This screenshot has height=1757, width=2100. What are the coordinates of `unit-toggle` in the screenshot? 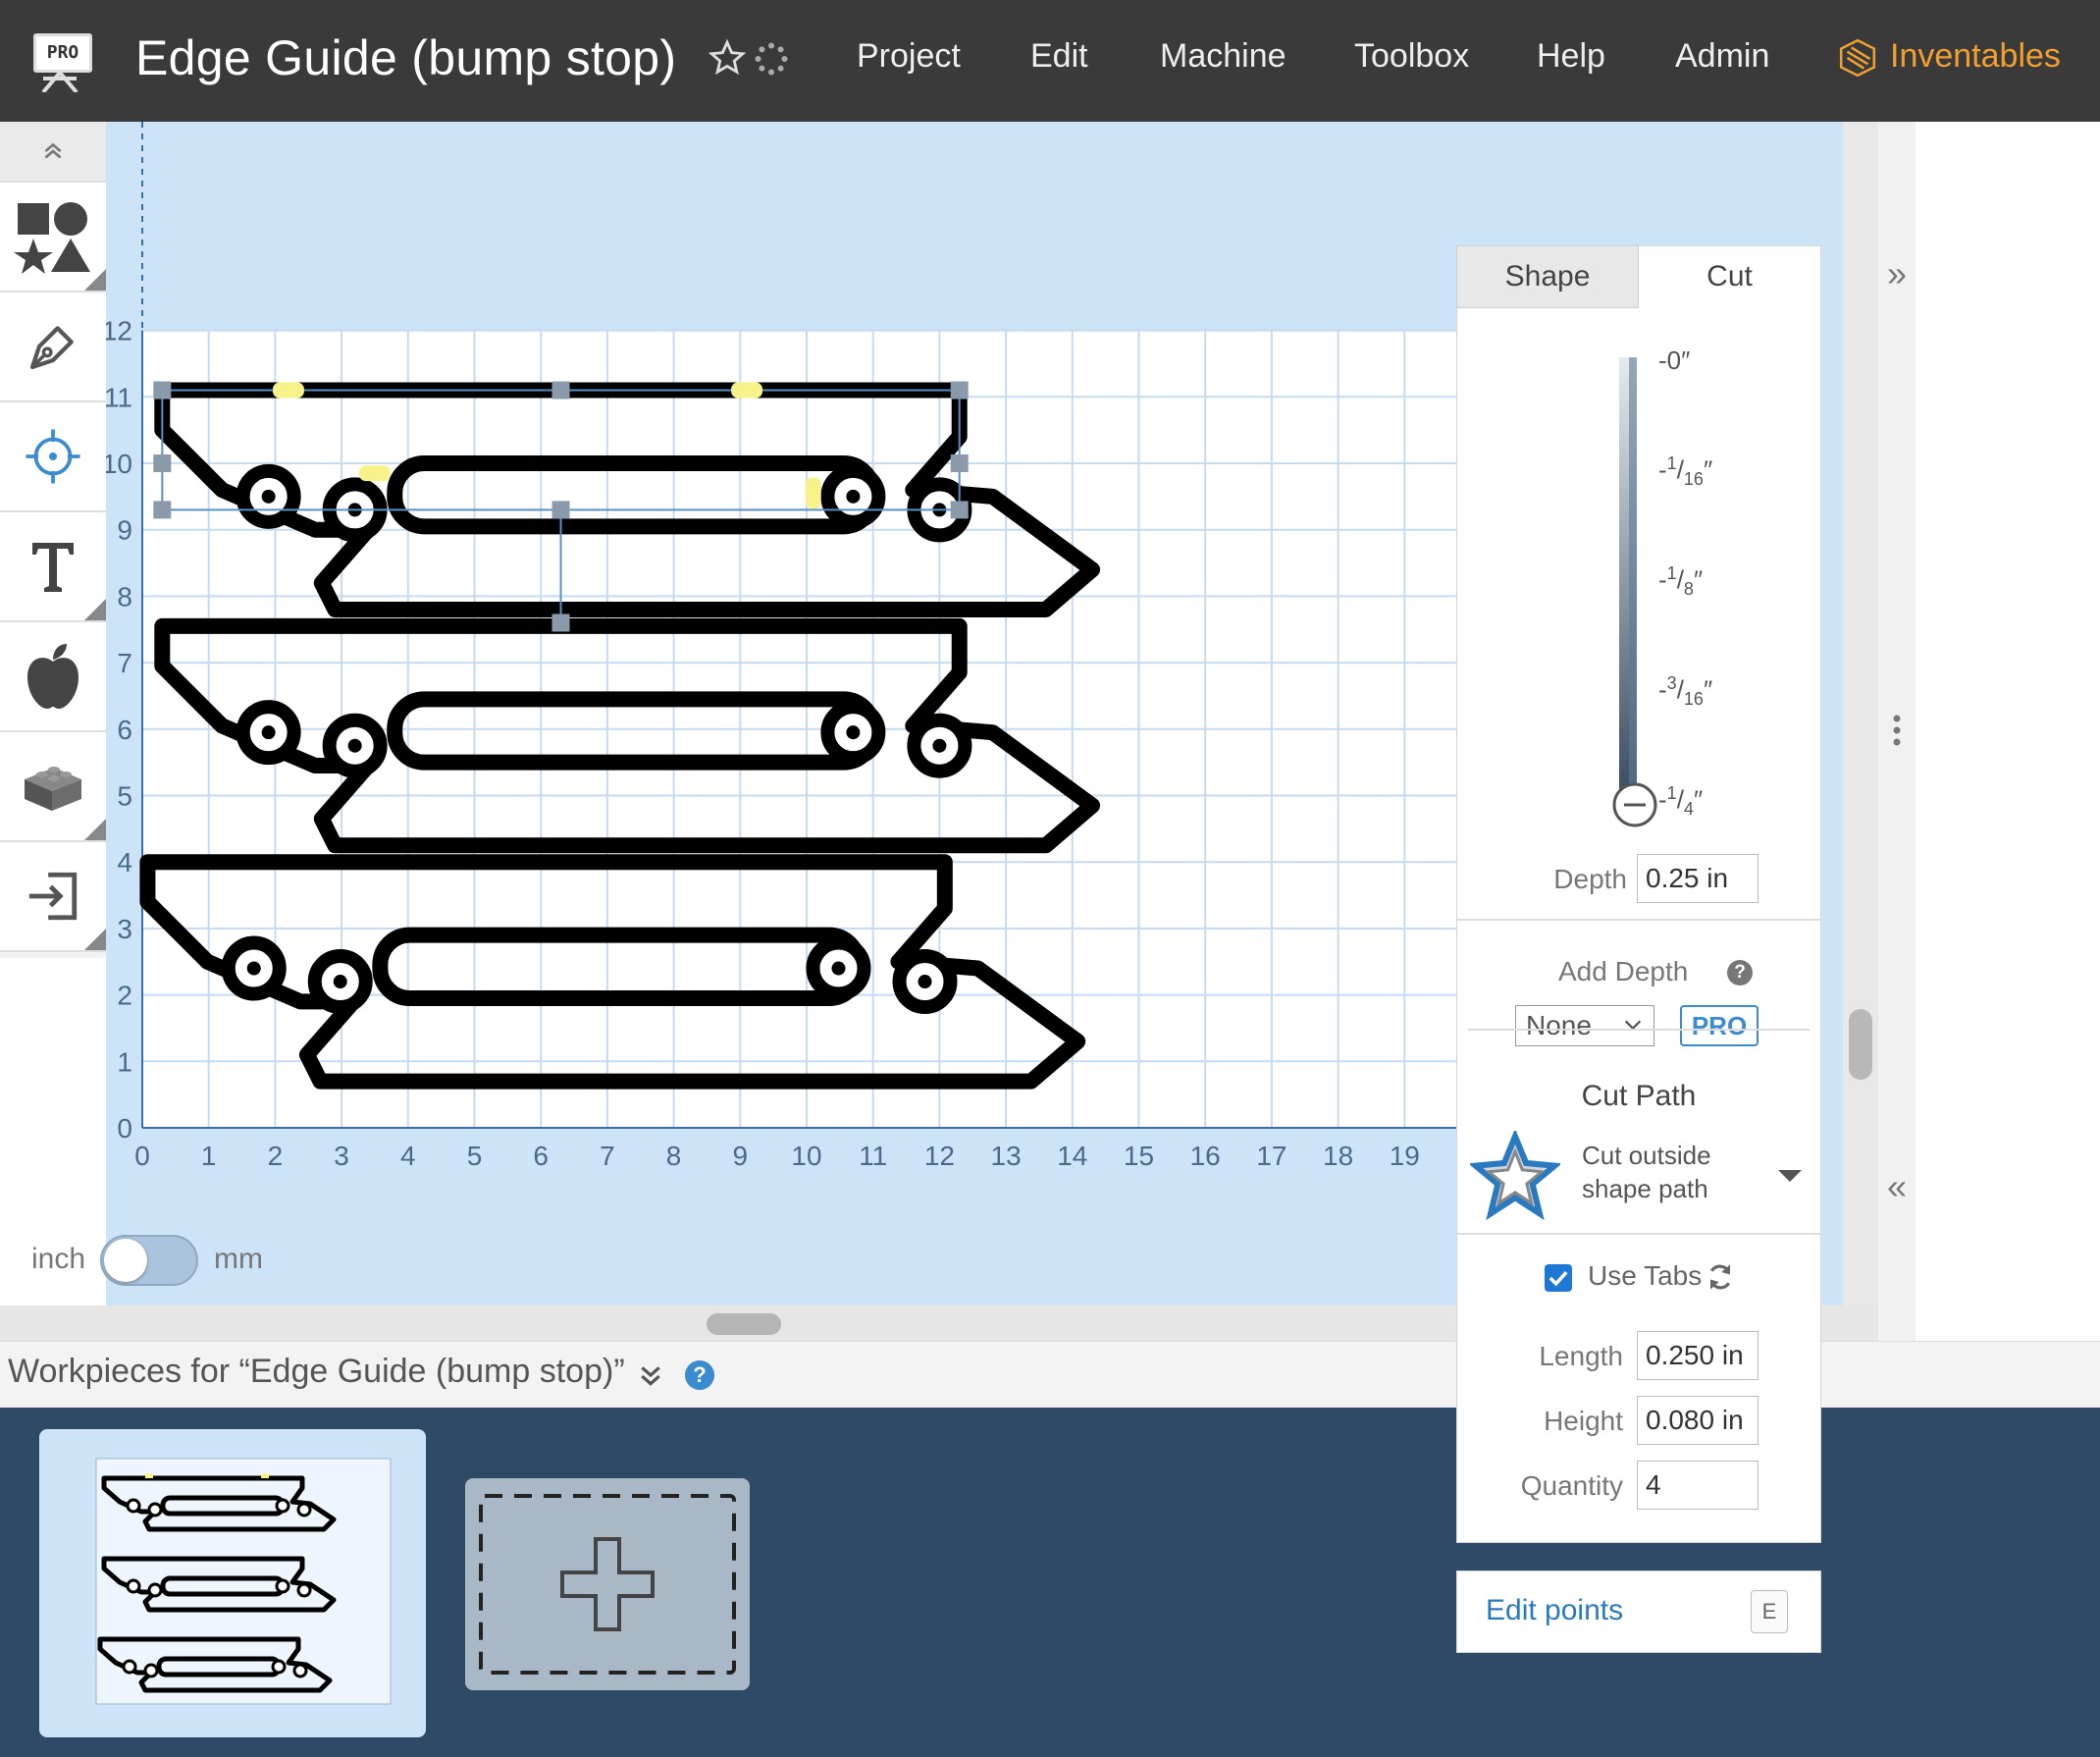 It's located at (149, 1260).